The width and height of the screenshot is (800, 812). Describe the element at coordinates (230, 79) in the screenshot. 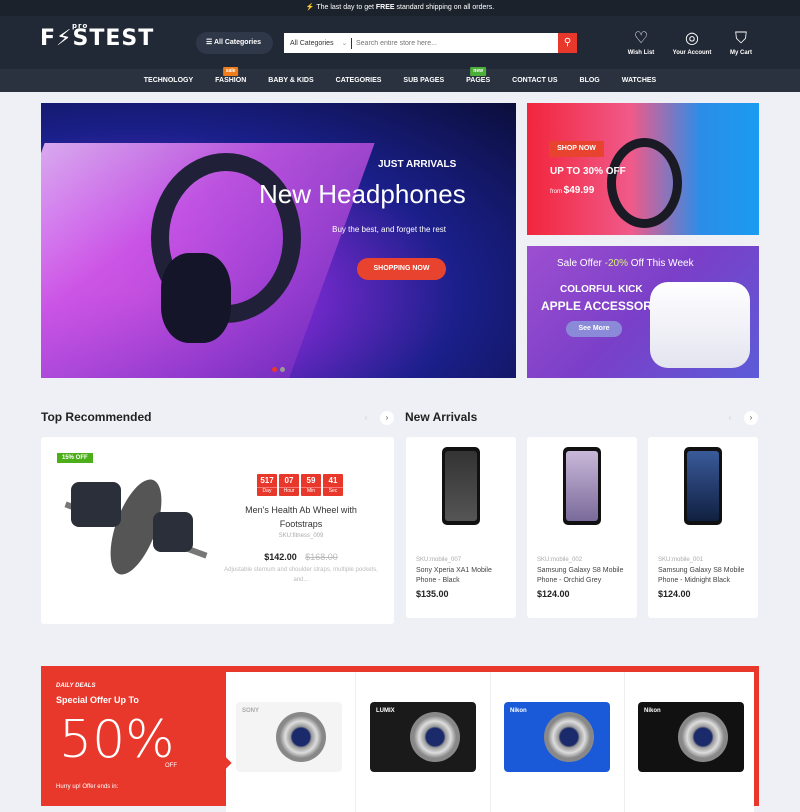

I see `nav-item-fashion: FASHION sale` at that location.